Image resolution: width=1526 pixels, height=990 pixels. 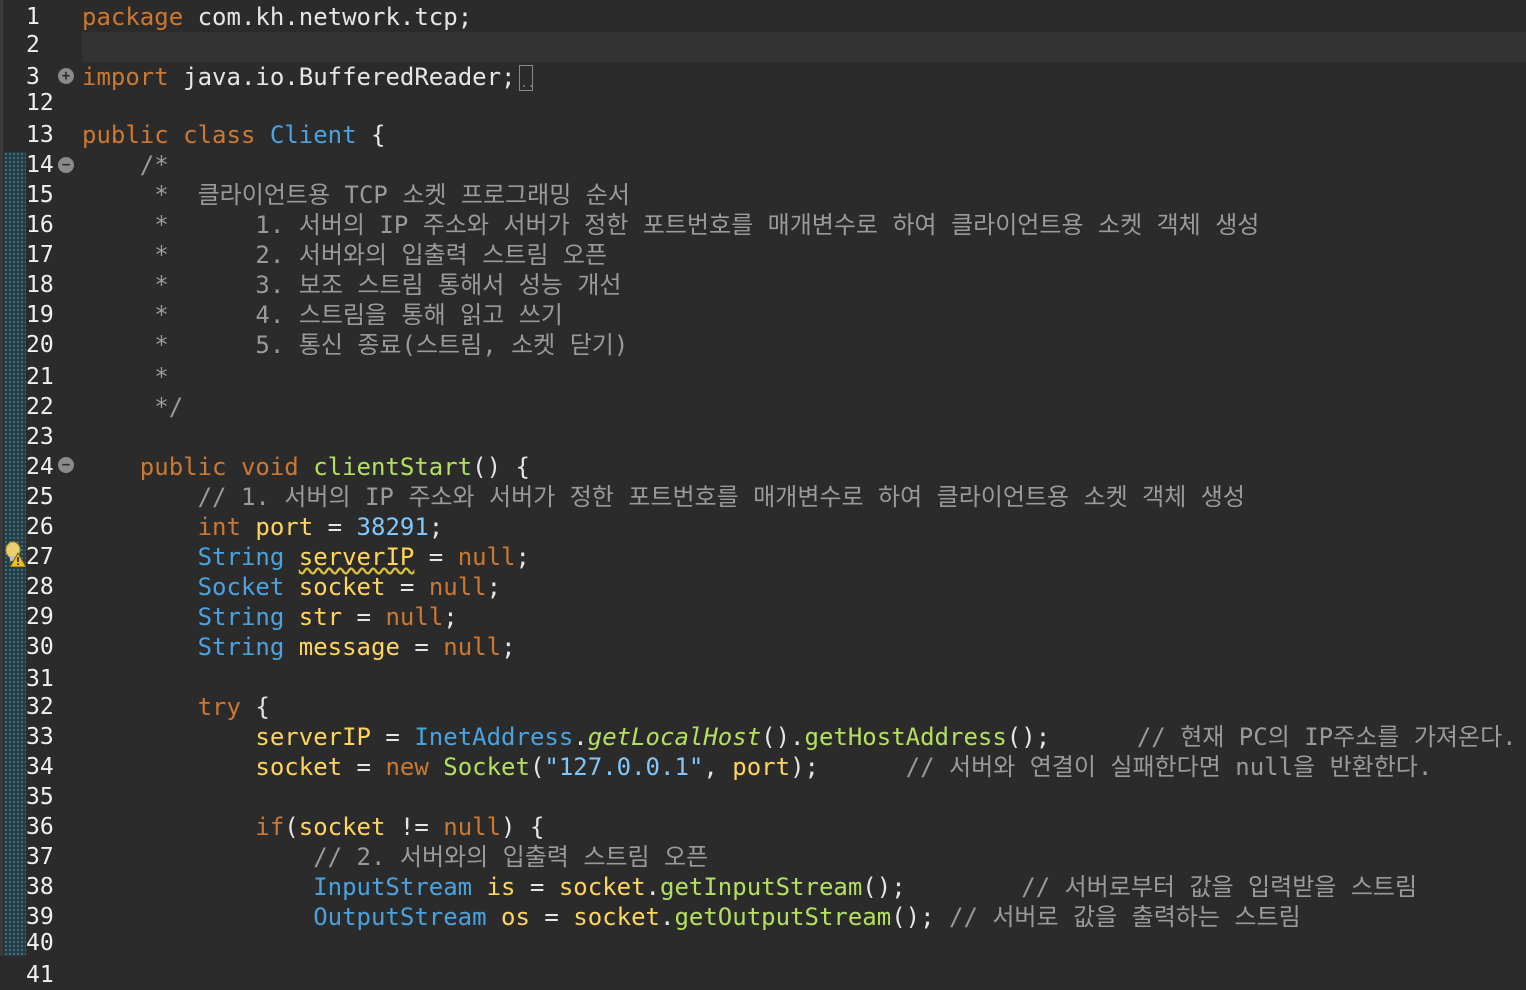 I want to click on code-text: package com.kh.network.tcp;, so click(x=277, y=17).